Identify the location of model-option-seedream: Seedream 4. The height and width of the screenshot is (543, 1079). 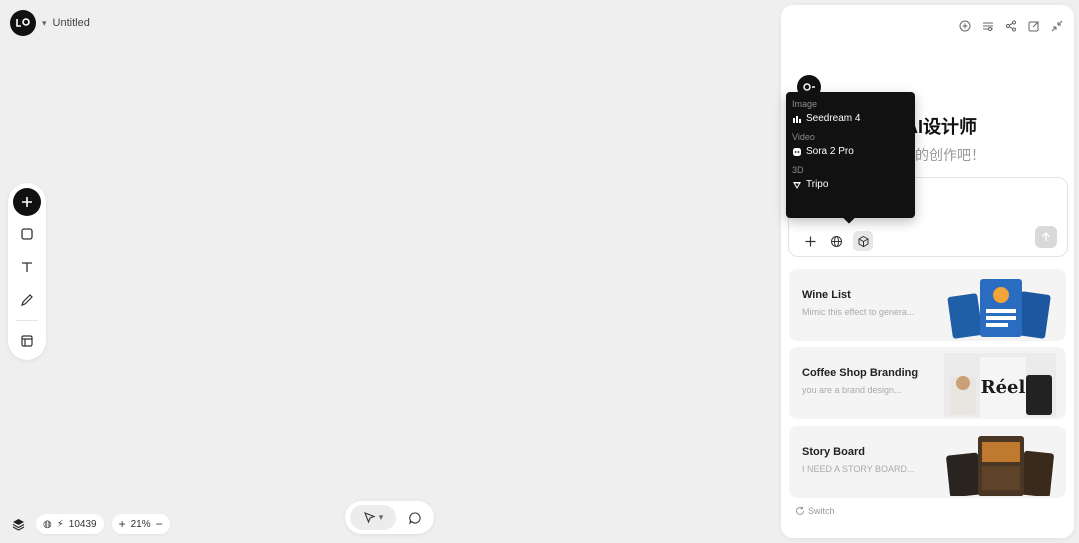
(850, 118).